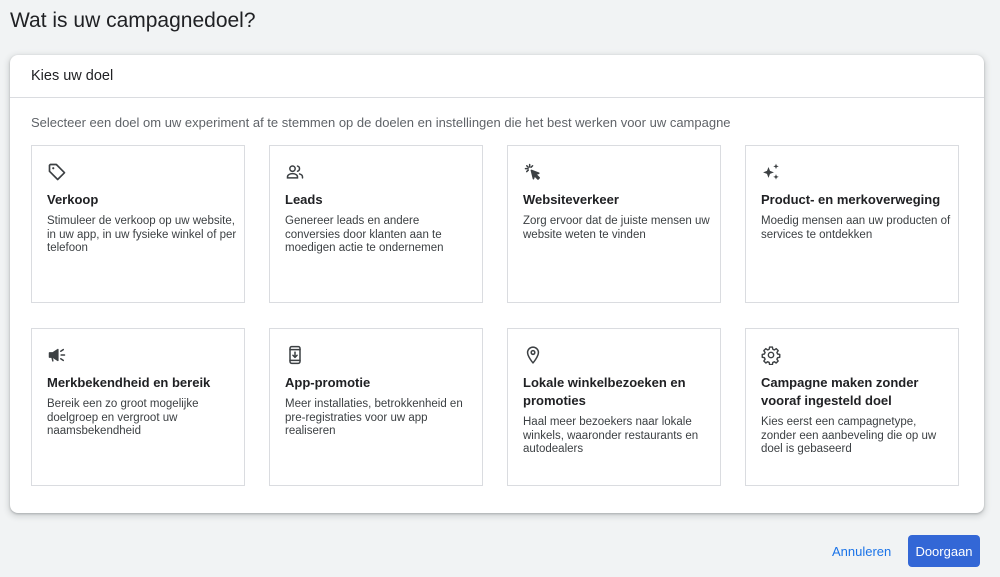 This screenshot has width=1000, height=577. What do you see at coordinates (73, 199) in the screenshot?
I see `goal-card-title: Verkoop` at bounding box center [73, 199].